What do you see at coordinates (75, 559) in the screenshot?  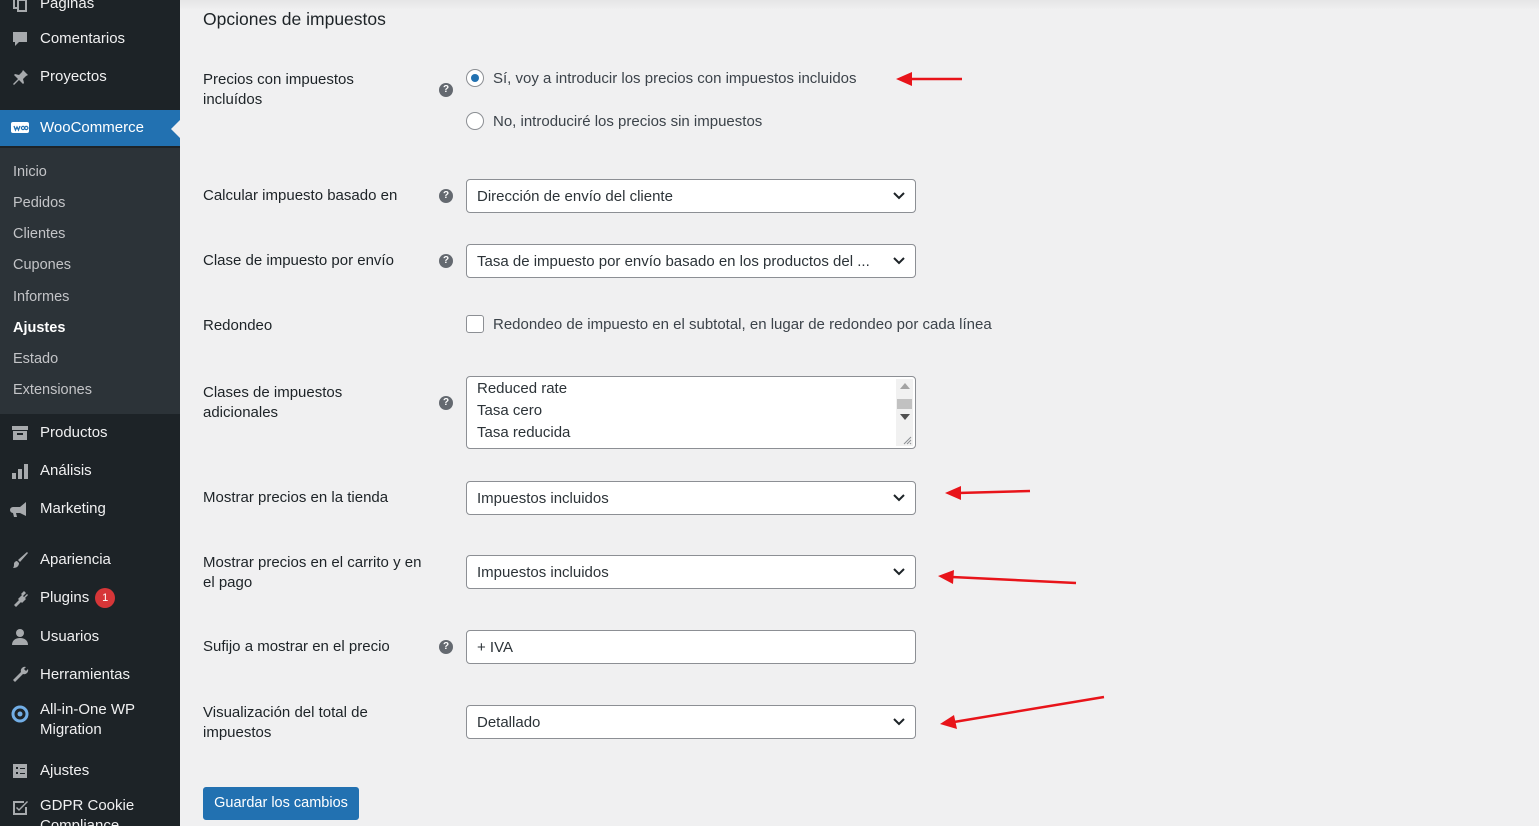 I see `menu-apariencia-label: Apariencia` at bounding box center [75, 559].